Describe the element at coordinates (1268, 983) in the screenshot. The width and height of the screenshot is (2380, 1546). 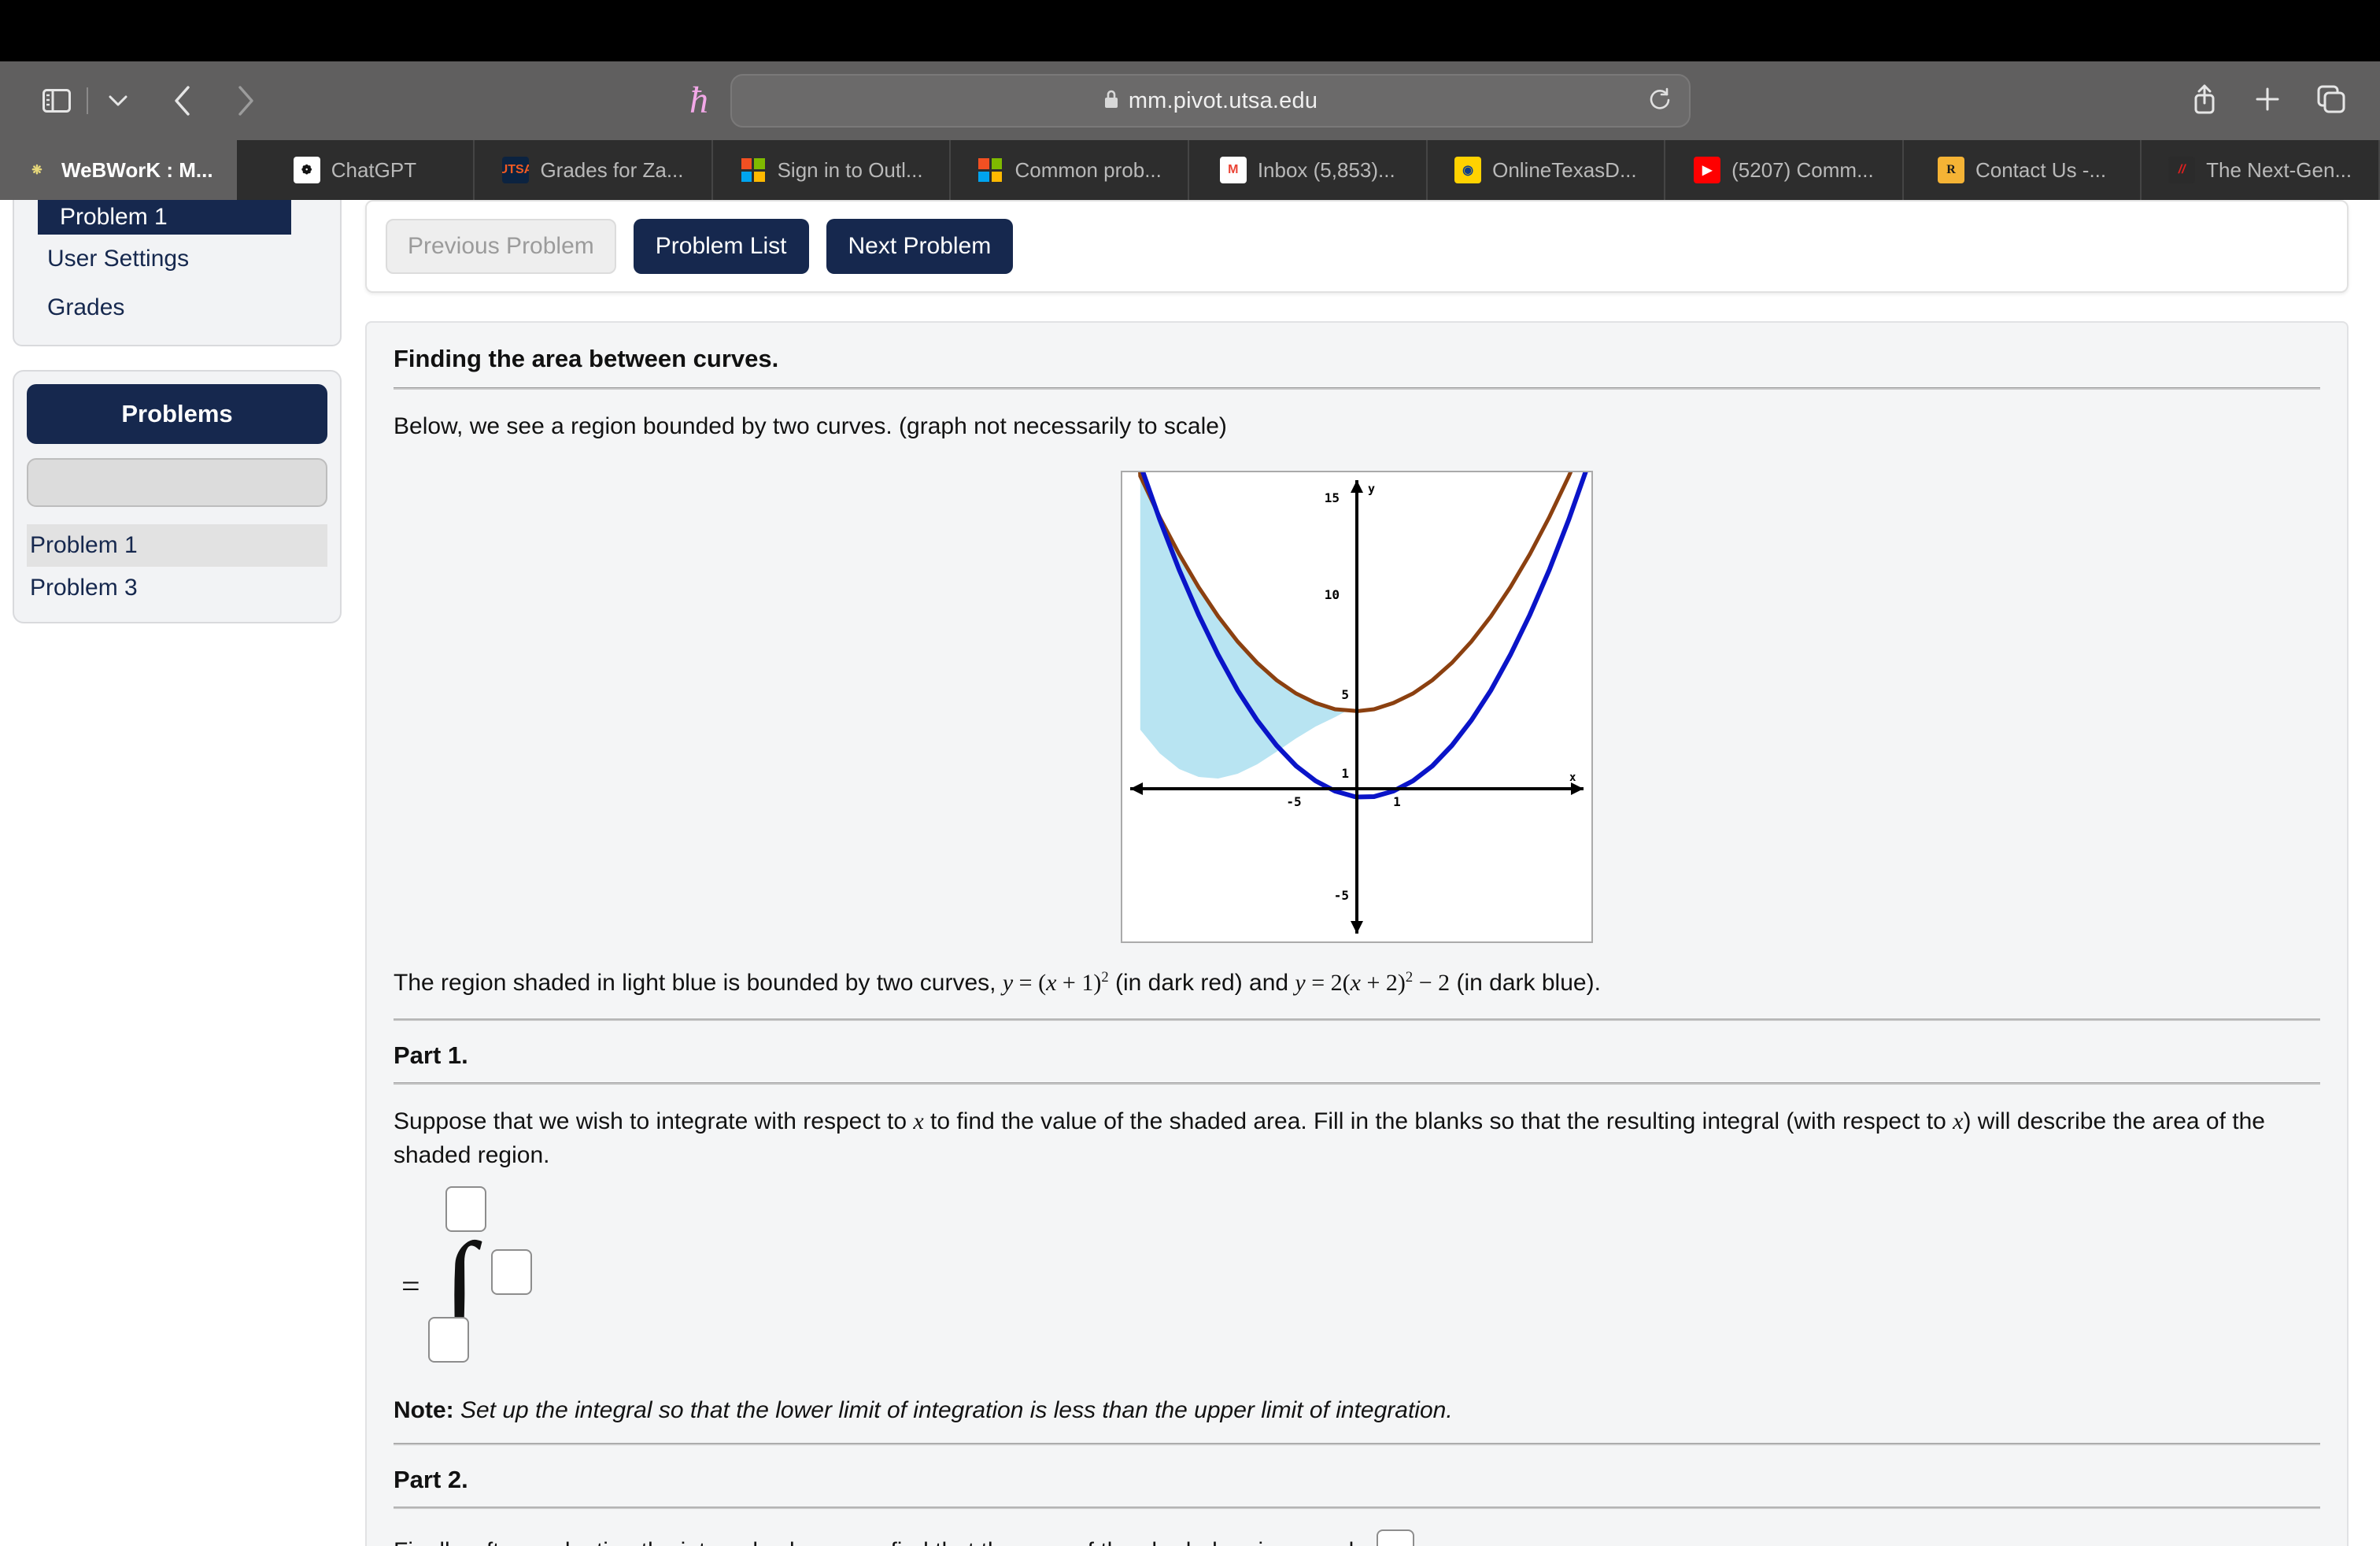
I see `and-word: and` at that location.